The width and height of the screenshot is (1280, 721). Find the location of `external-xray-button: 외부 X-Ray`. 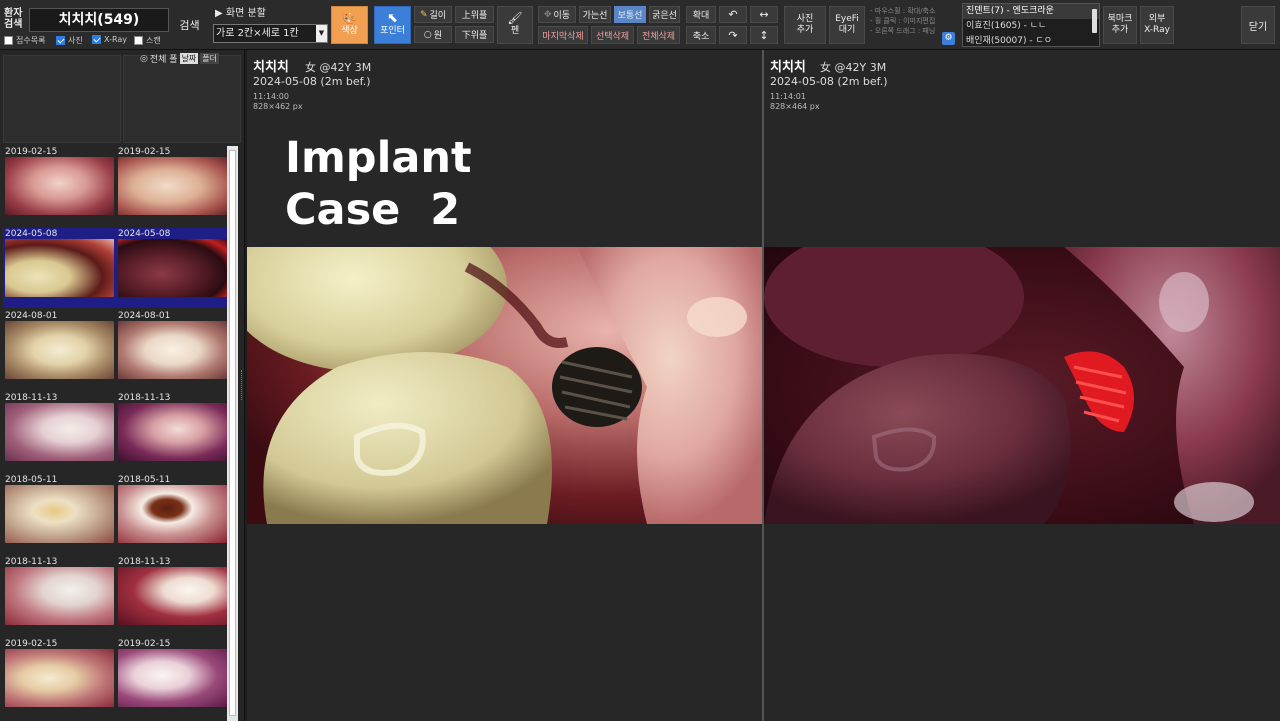

external-xray-button: 외부 X-Ray is located at coordinates (1157, 25).